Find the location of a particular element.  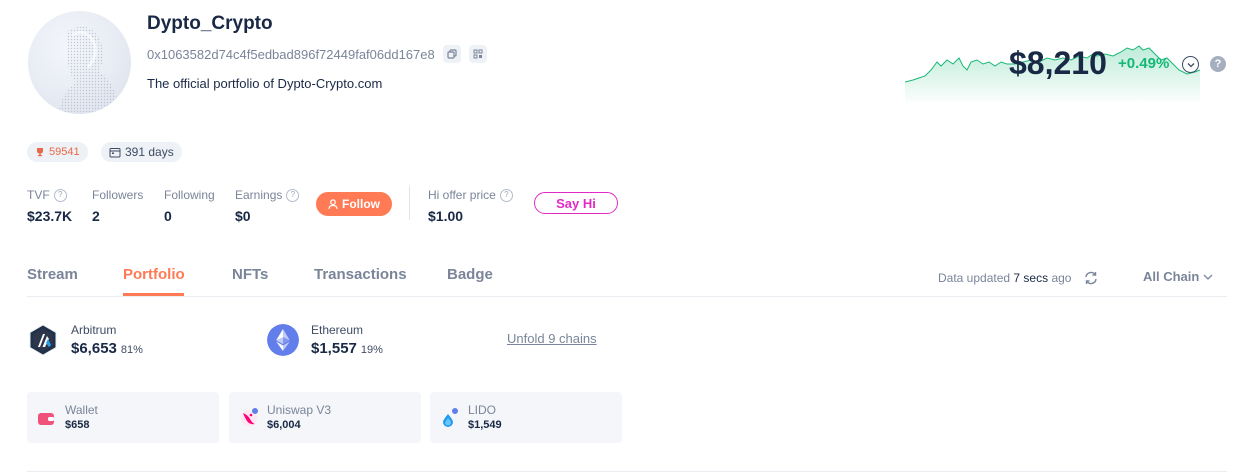

data-updated-text: Data updated 7 secs ago is located at coordinates (1004, 278).